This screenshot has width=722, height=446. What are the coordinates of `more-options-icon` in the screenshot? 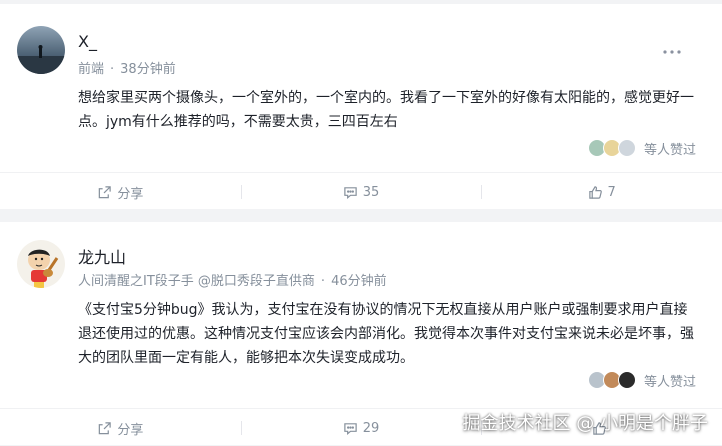 It's located at (672, 45).